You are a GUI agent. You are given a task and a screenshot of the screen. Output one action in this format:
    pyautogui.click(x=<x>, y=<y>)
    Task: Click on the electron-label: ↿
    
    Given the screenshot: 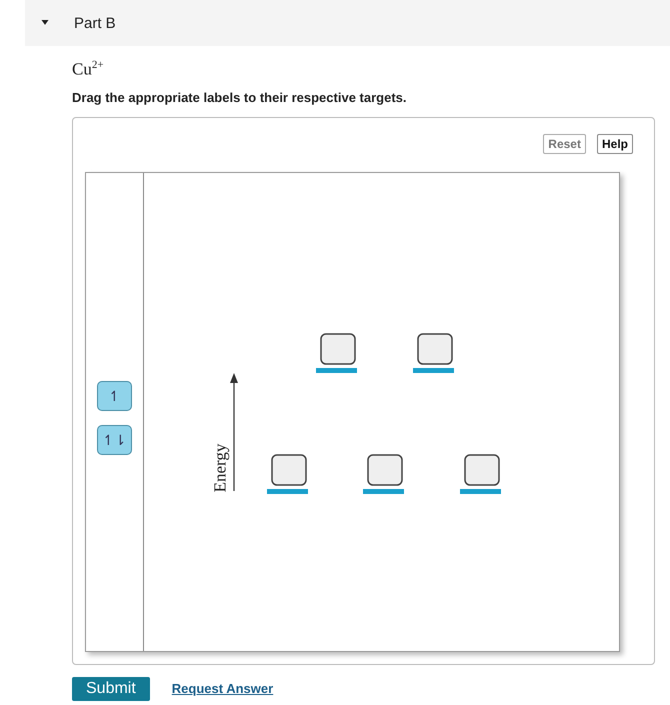 What is the action you would take?
    pyautogui.click(x=114, y=395)
    